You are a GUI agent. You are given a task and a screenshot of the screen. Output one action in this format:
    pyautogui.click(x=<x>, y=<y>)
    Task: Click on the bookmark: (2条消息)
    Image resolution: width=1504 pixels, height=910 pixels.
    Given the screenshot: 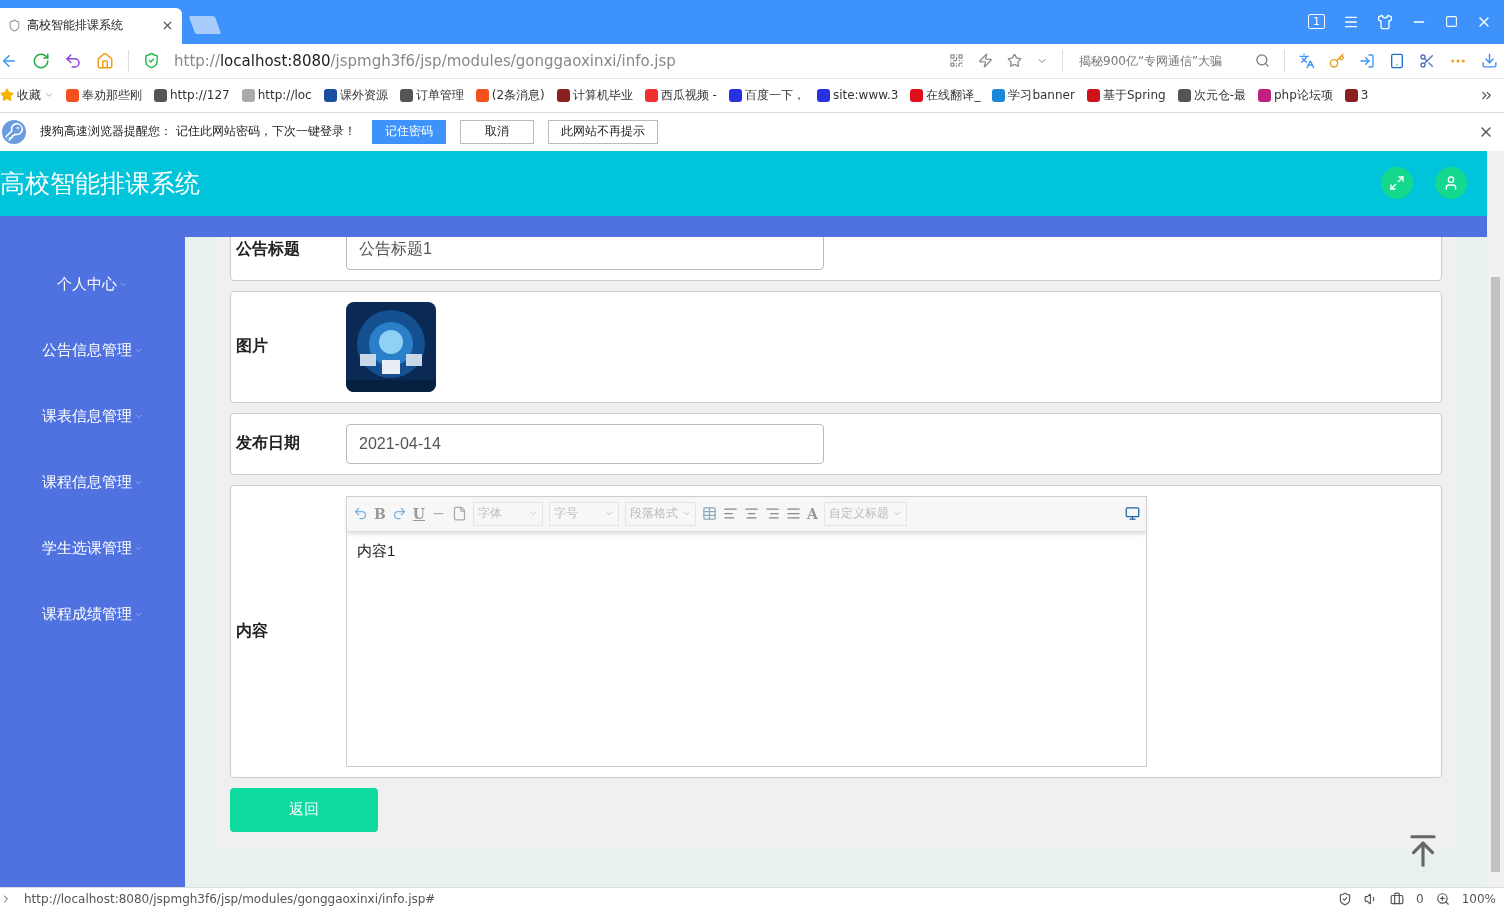 What is the action you would take?
    pyautogui.click(x=510, y=95)
    